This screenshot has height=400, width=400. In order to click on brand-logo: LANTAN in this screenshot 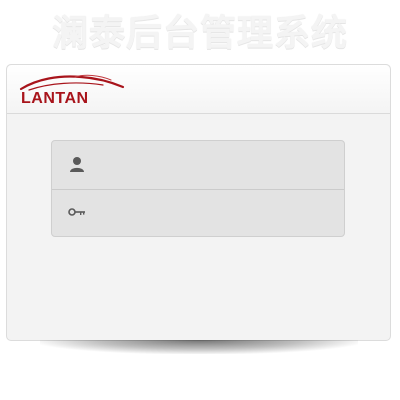, I will do `click(74, 91)`.